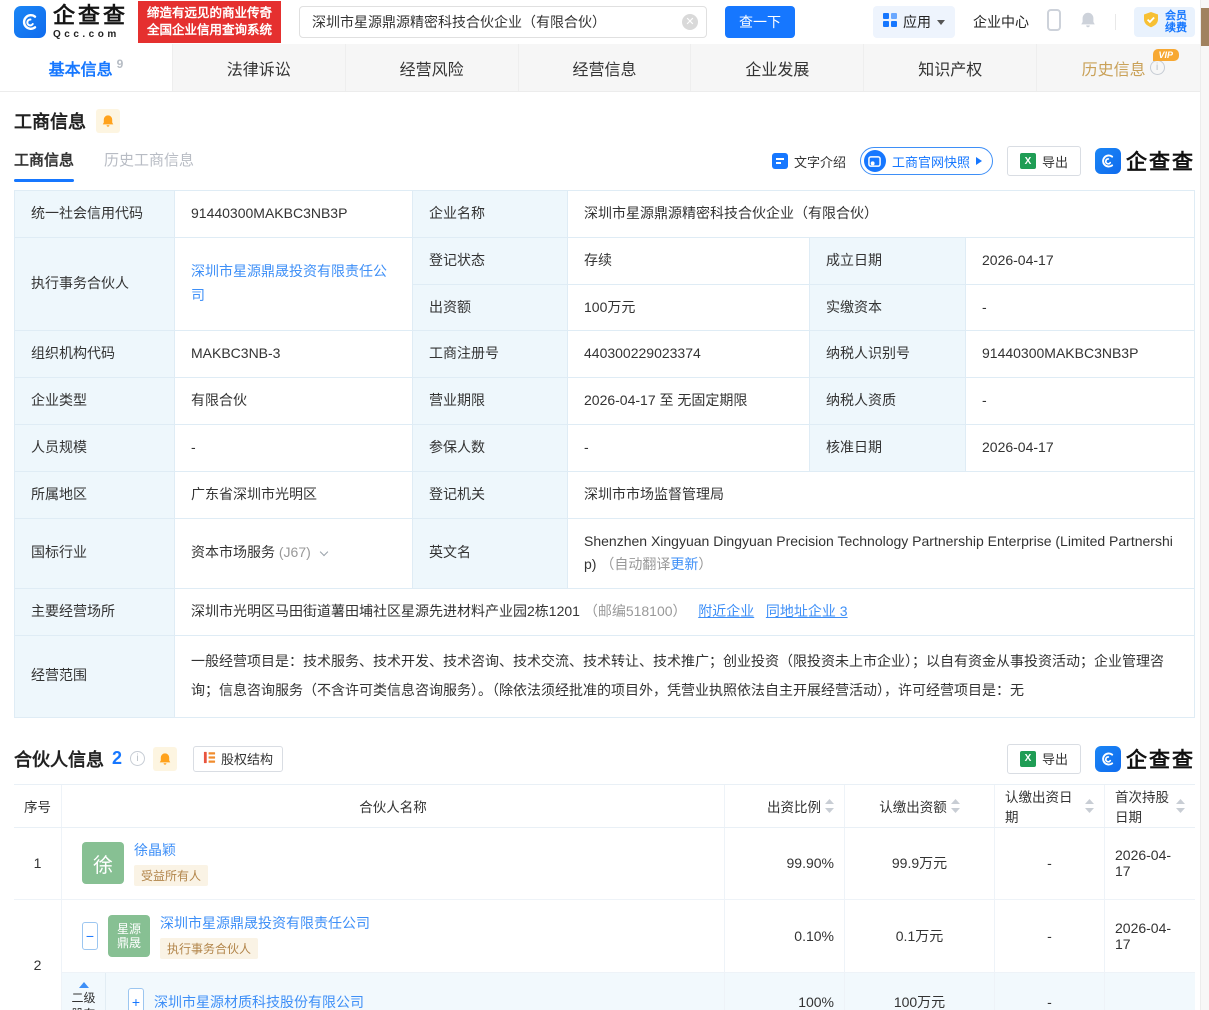  Describe the element at coordinates (1176, 28) in the screenshot. I see `member-line2: 续费` at that location.